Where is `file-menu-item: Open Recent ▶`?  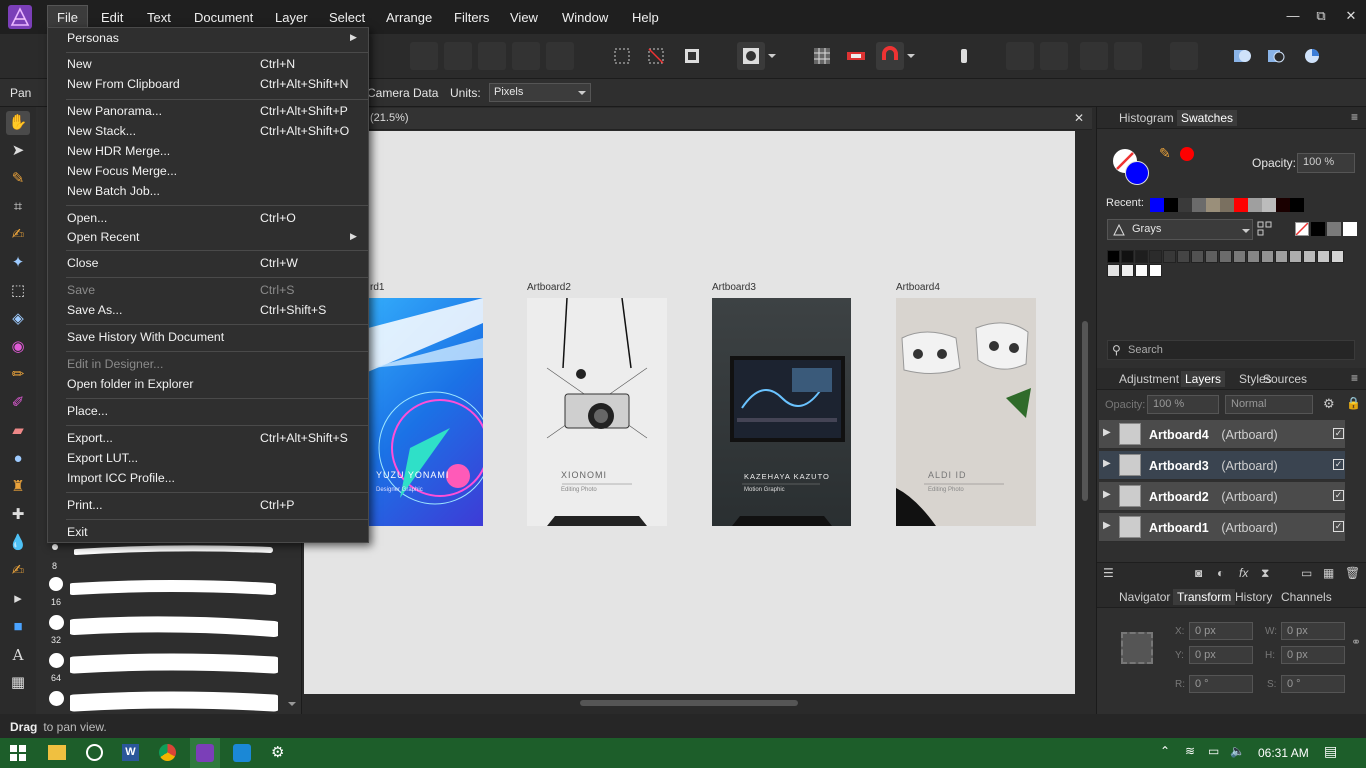
file-menu-item: Open Recent ▶ is located at coordinates (208, 237).